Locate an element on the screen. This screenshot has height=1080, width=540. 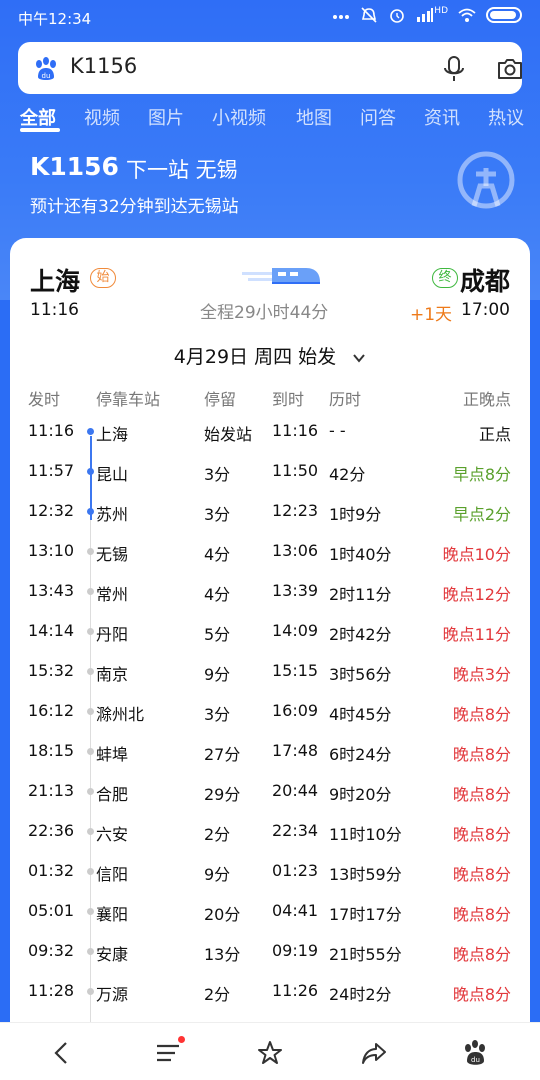
tab-news: 资讯 is located at coordinates (442, 117).